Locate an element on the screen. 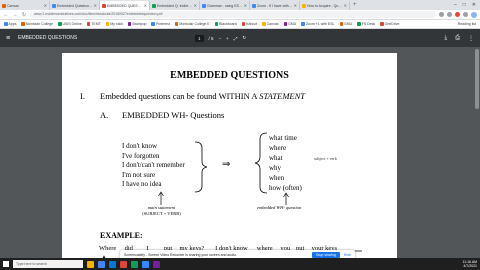 Image resolution: width=480 pixels, height=270 pixels. more-options-icon: ⋮ is located at coordinates (471, 38).